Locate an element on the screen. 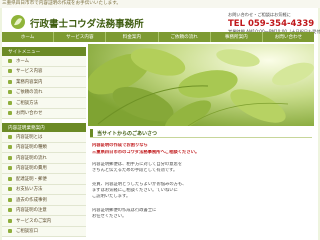 This screenshot has width=320, height=240. nav-fees: 料金案内 is located at coordinates (132, 37).